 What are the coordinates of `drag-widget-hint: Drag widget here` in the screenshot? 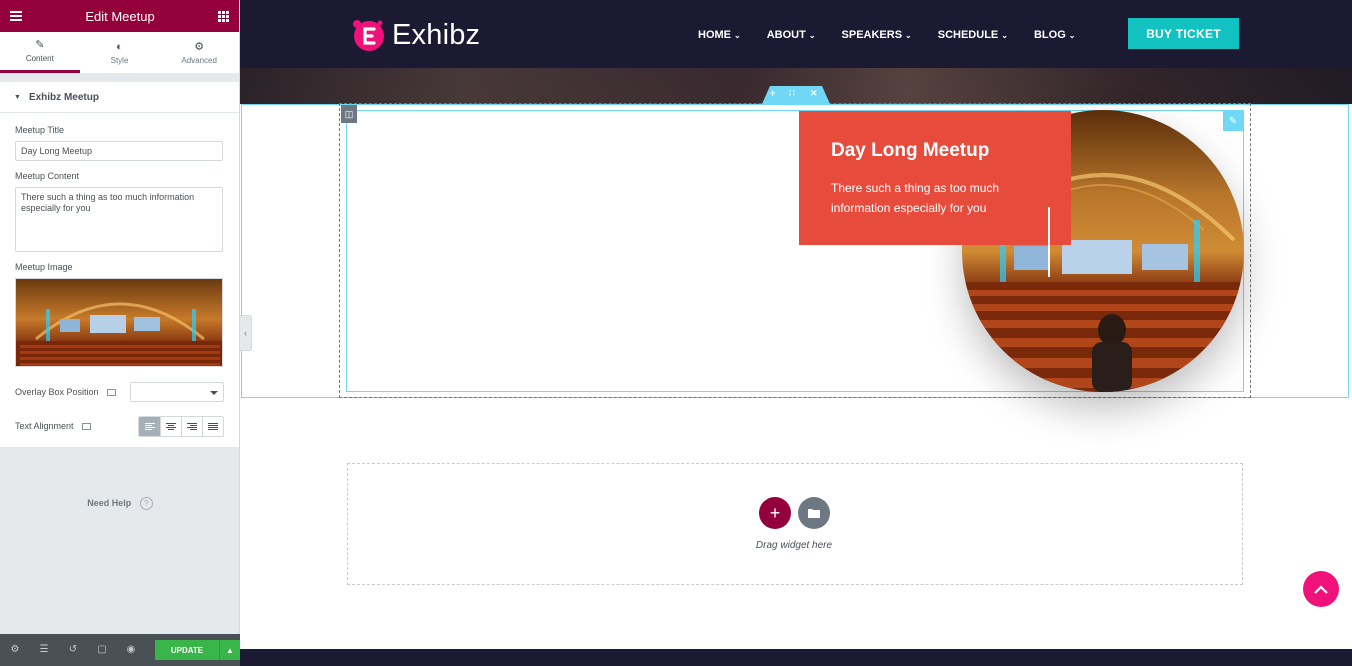 It's located at (794, 545).